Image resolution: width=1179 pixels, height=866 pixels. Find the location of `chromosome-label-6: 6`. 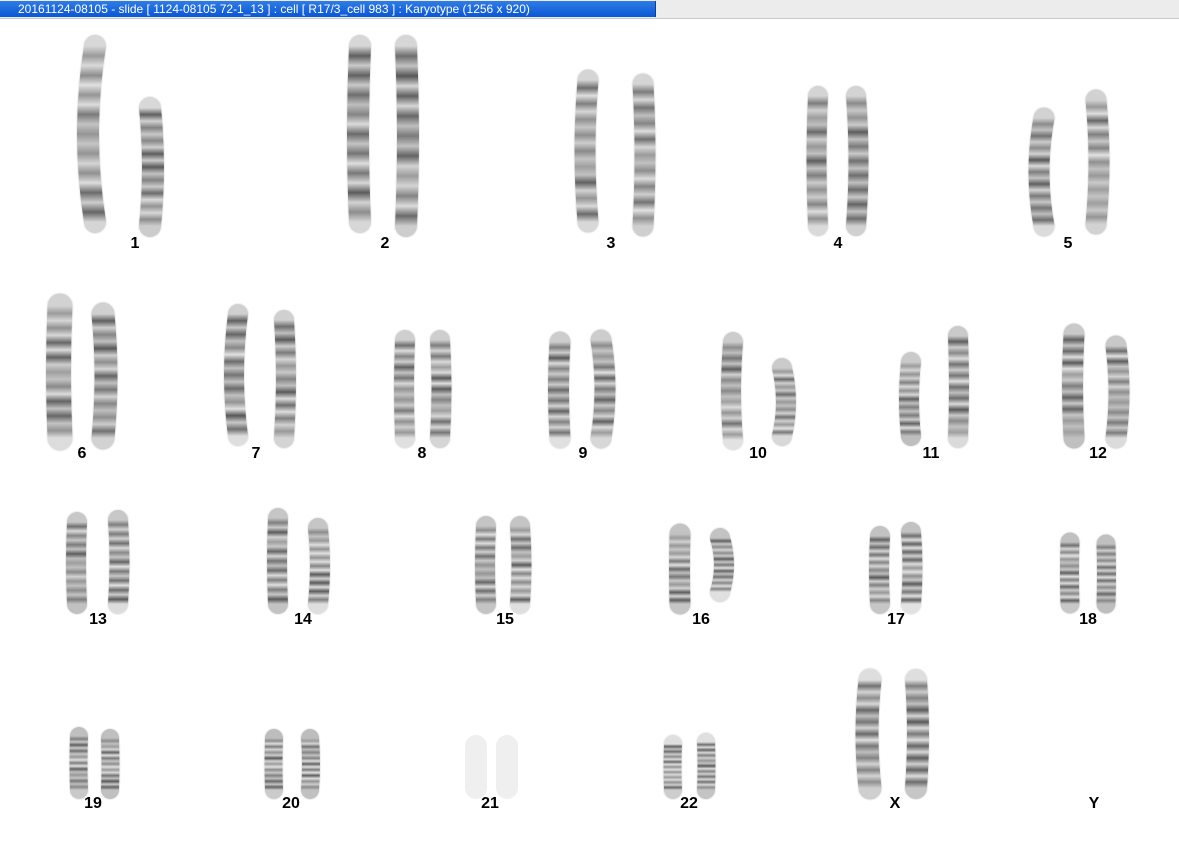

chromosome-label-6: 6 is located at coordinates (82, 453).